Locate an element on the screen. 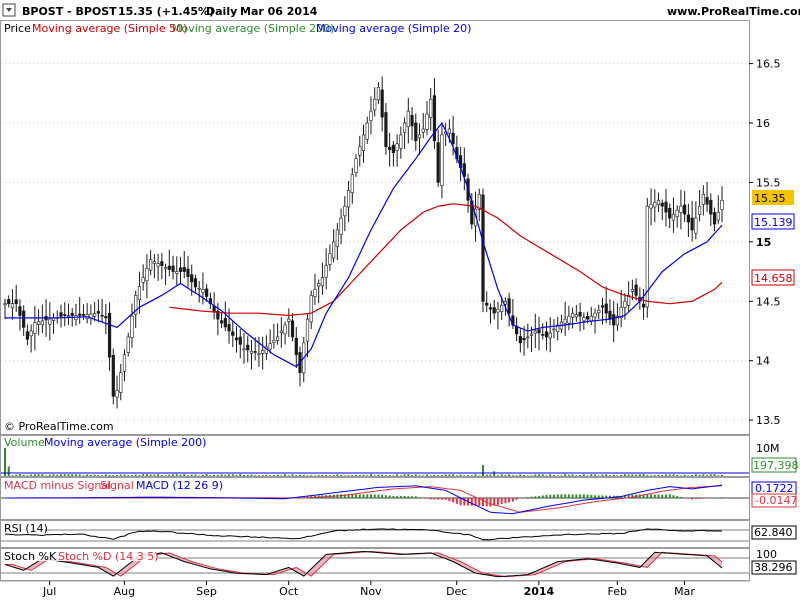  macd-value-2: -0.0147 is located at coordinates (776, 500).